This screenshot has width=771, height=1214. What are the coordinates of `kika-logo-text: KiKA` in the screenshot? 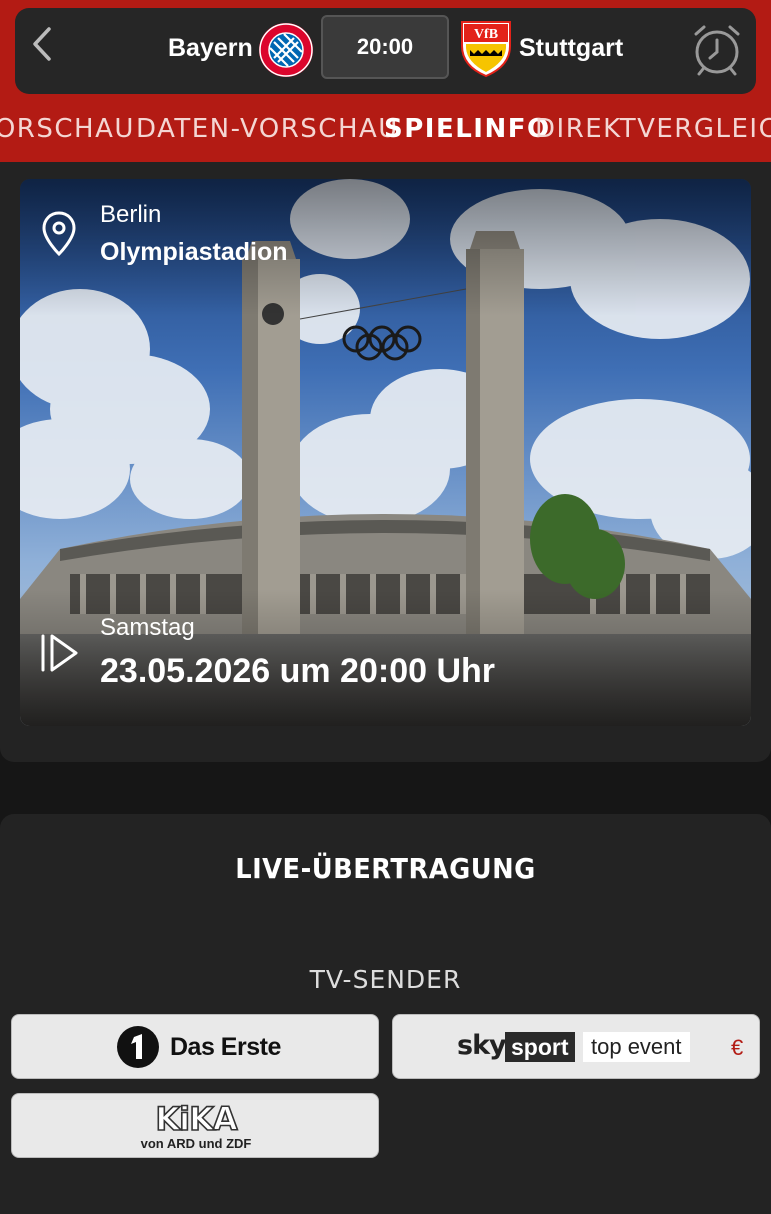 It's located at (196, 1118).